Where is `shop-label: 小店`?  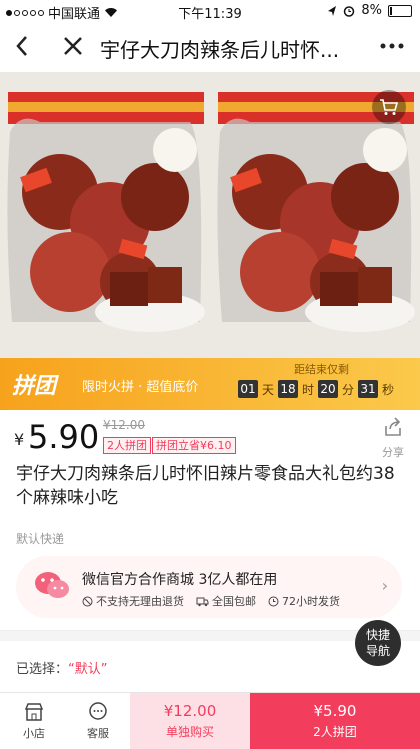 shop-label: 小店 is located at coordinates (34, 733).